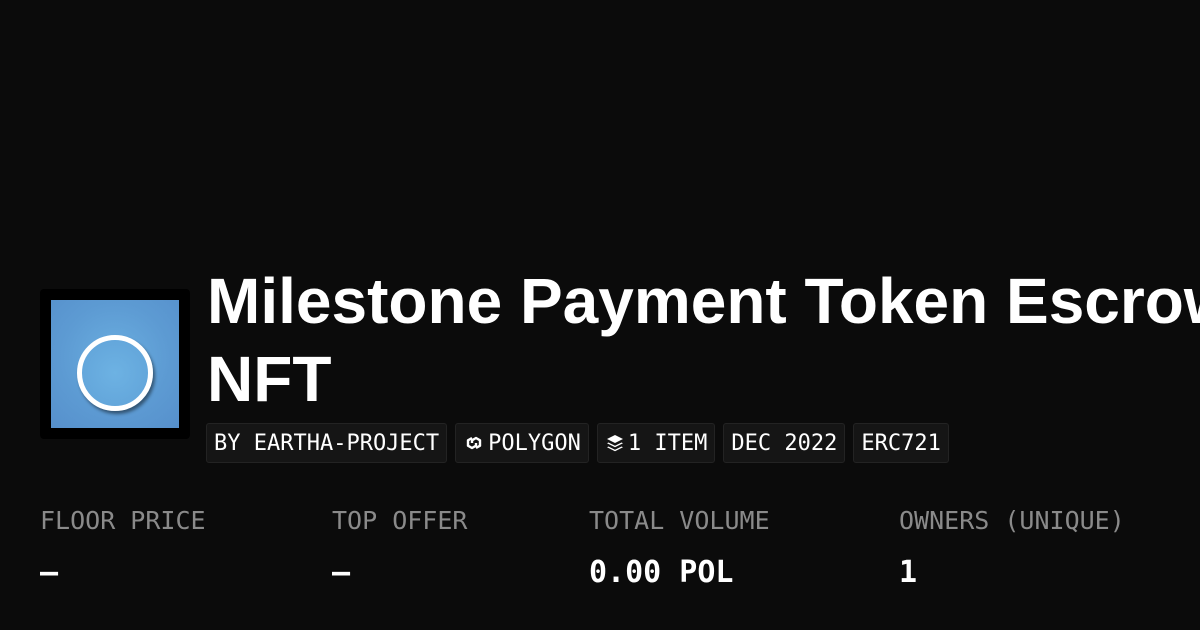  I want to click on standard-badge: ERC721, so click(901, 443).